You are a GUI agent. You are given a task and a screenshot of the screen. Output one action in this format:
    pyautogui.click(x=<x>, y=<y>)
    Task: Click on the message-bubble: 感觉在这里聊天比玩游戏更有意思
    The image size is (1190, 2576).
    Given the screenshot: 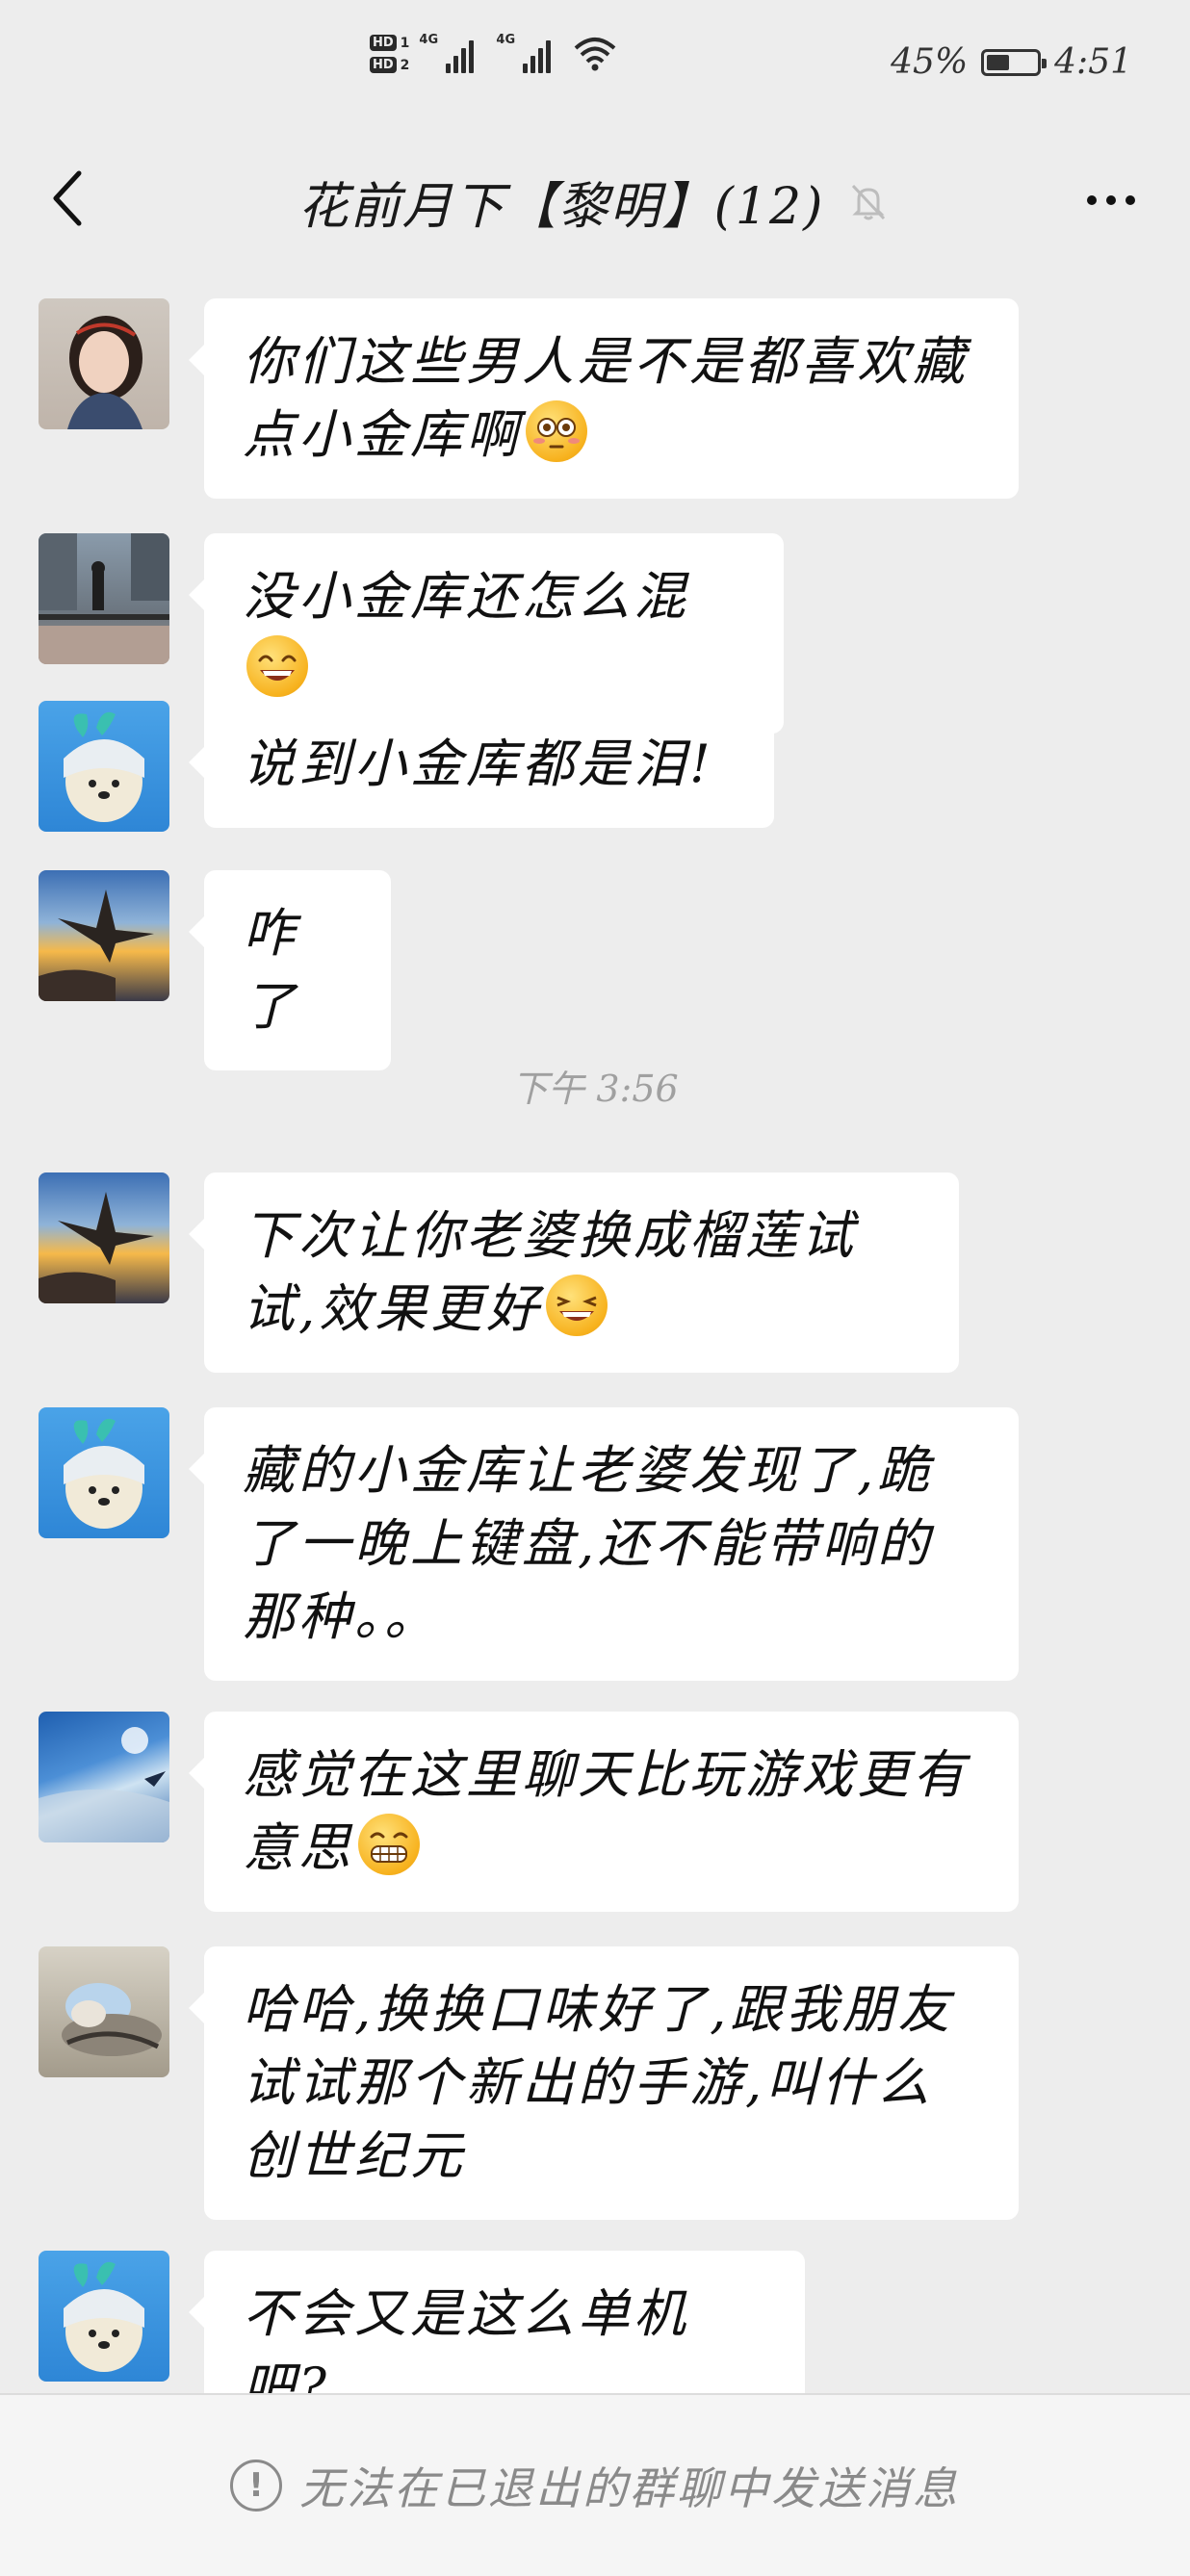 What is the action you would take?
    pyautogui.click(x=604, y=1812)
    